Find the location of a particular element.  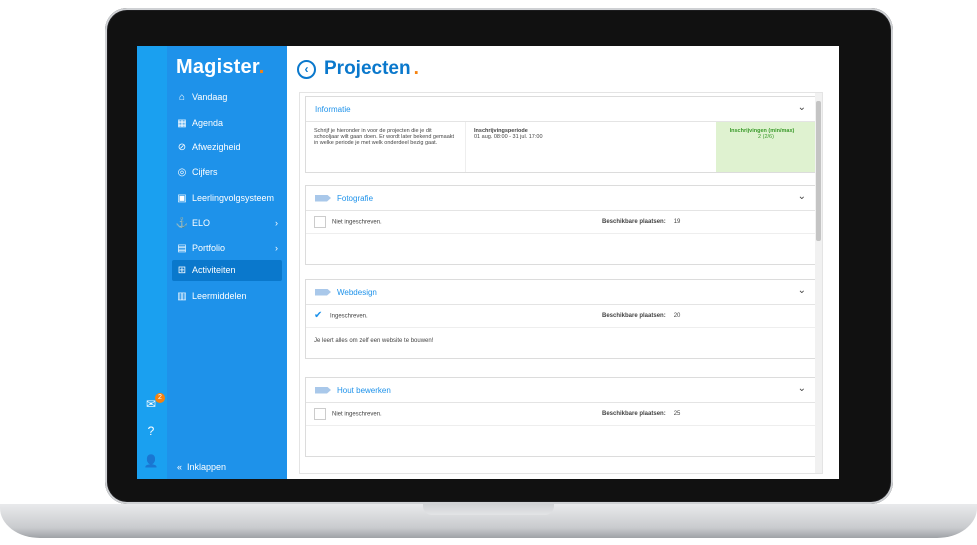

sidebar-item-vandaag: ⌂ Vandaag is located at coordinates (227, 97).